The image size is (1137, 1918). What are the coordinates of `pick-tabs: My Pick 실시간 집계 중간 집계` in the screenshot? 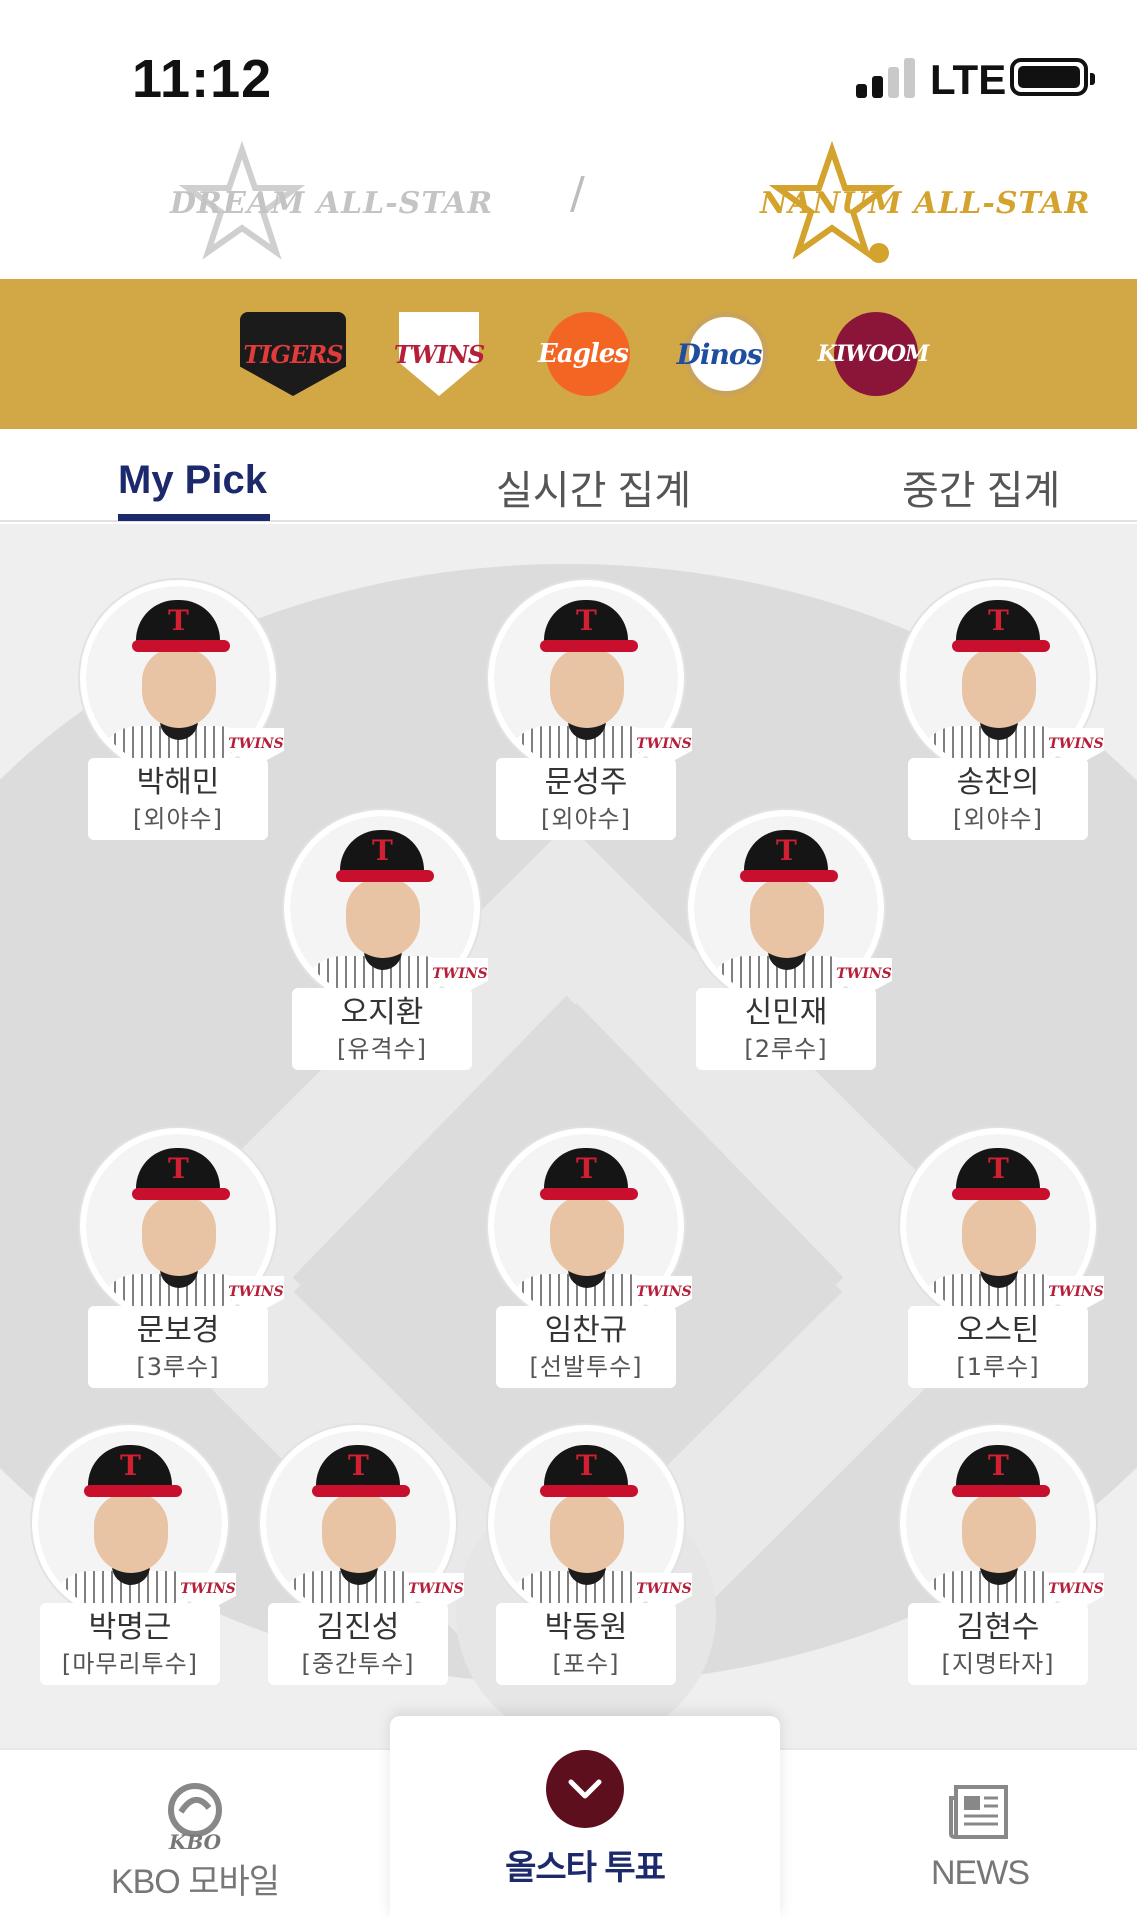 It's located at (568, 476).